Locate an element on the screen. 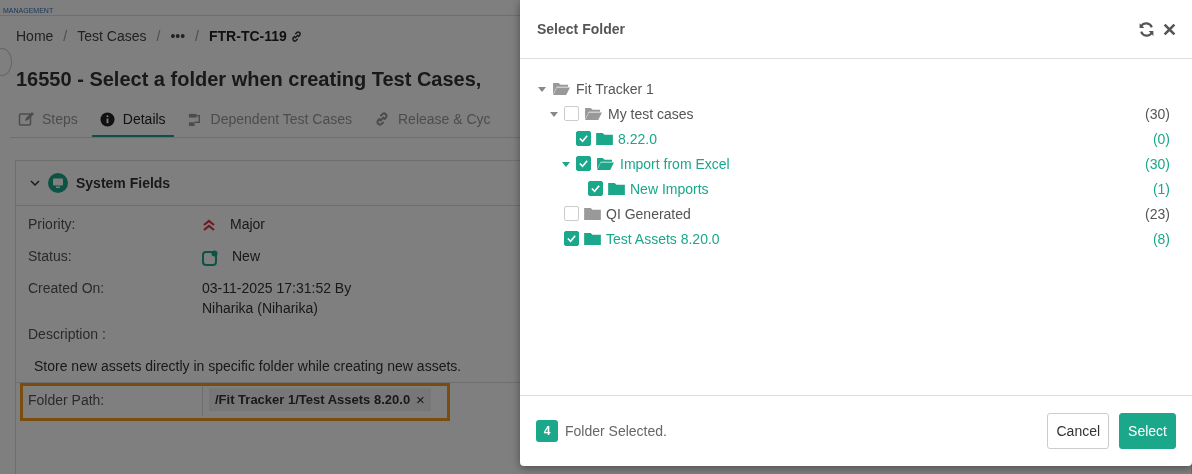 The image size is (1192, 474). field-label: Priority: is located at coordinates (52, 225).